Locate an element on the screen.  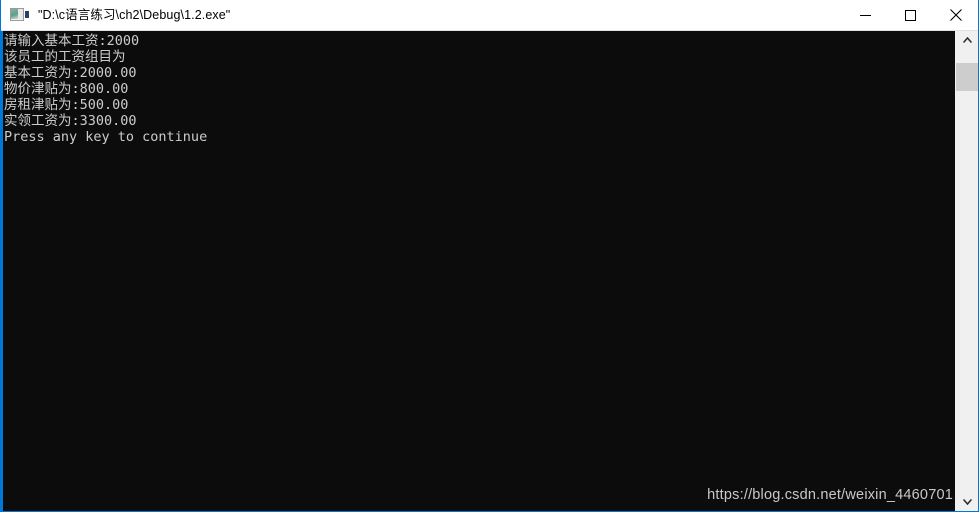
window-titlebar: "D:\c语言练习\ch2\Debug\1.2.exe" is located at coordinates (489, 15).